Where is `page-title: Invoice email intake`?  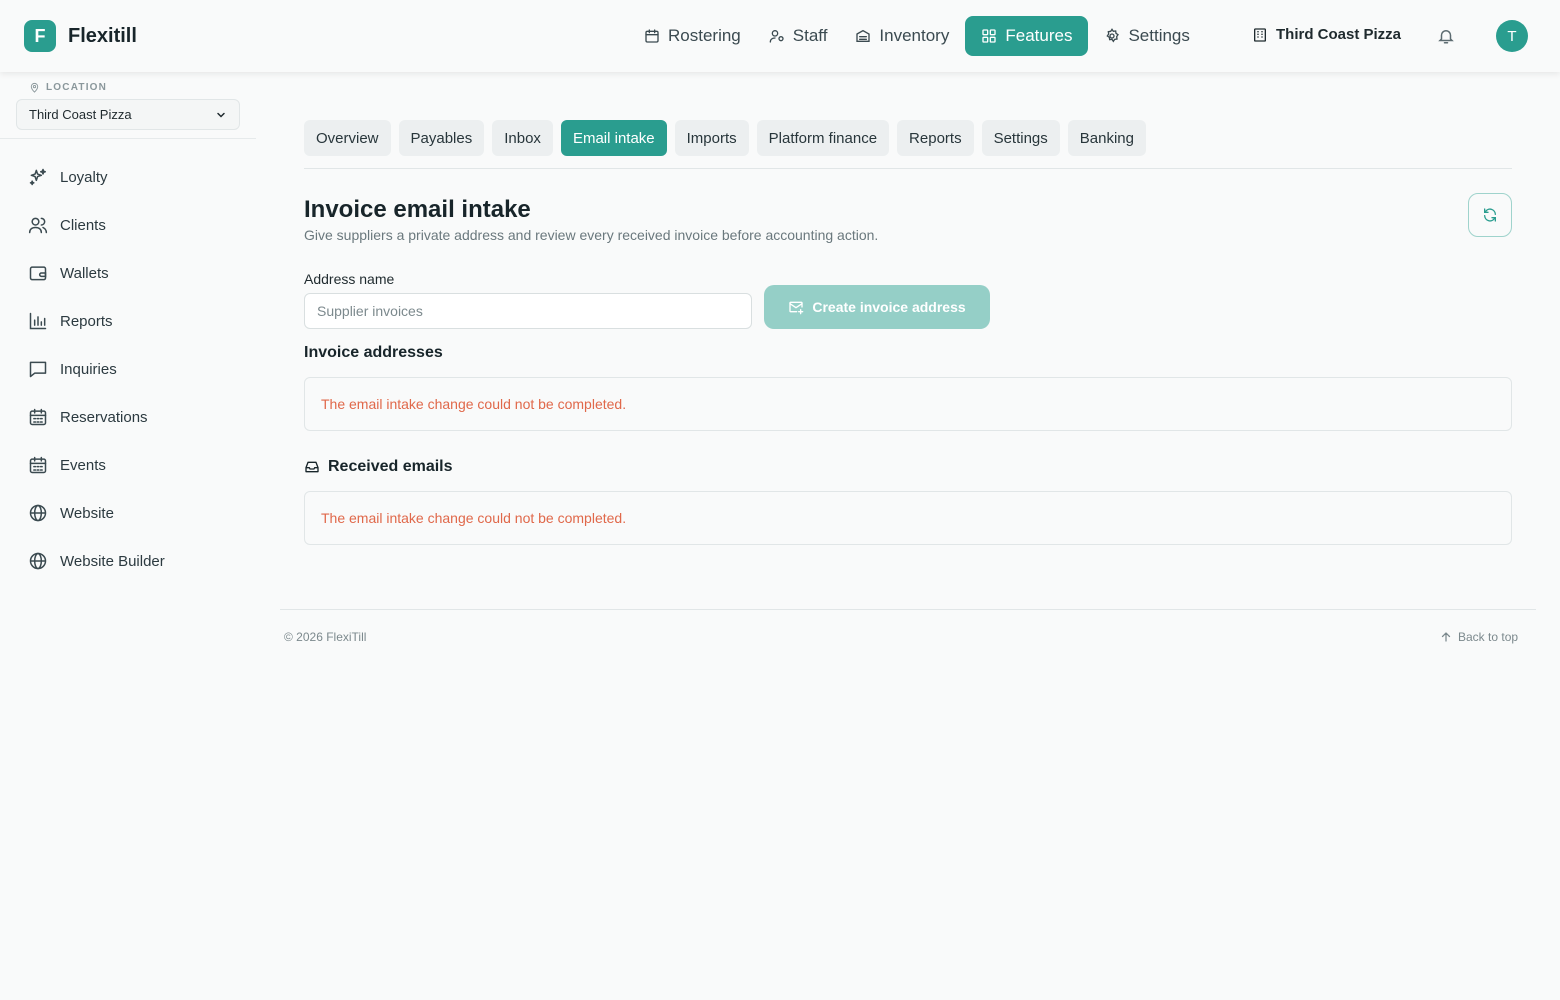 page-title: Invoice email intake is located at coordinates (417, 209).